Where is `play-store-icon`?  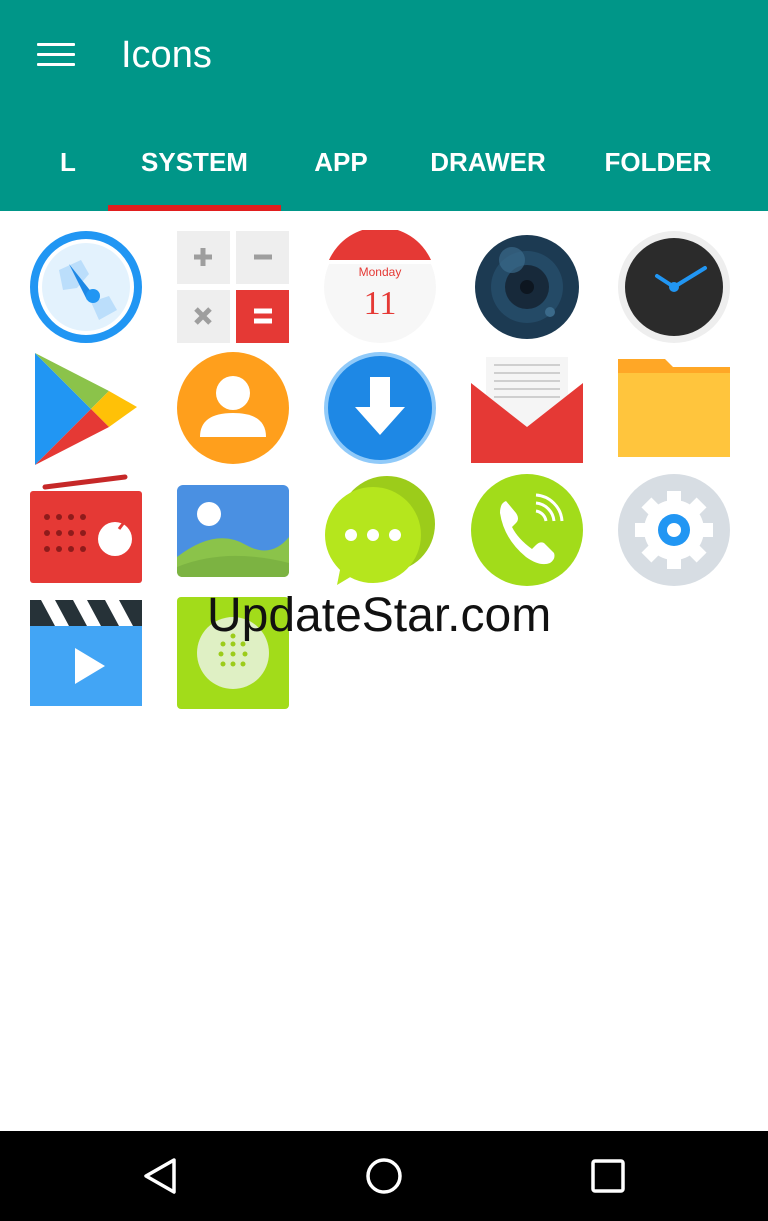 play-store-icon is located at coordinates (86, 408).